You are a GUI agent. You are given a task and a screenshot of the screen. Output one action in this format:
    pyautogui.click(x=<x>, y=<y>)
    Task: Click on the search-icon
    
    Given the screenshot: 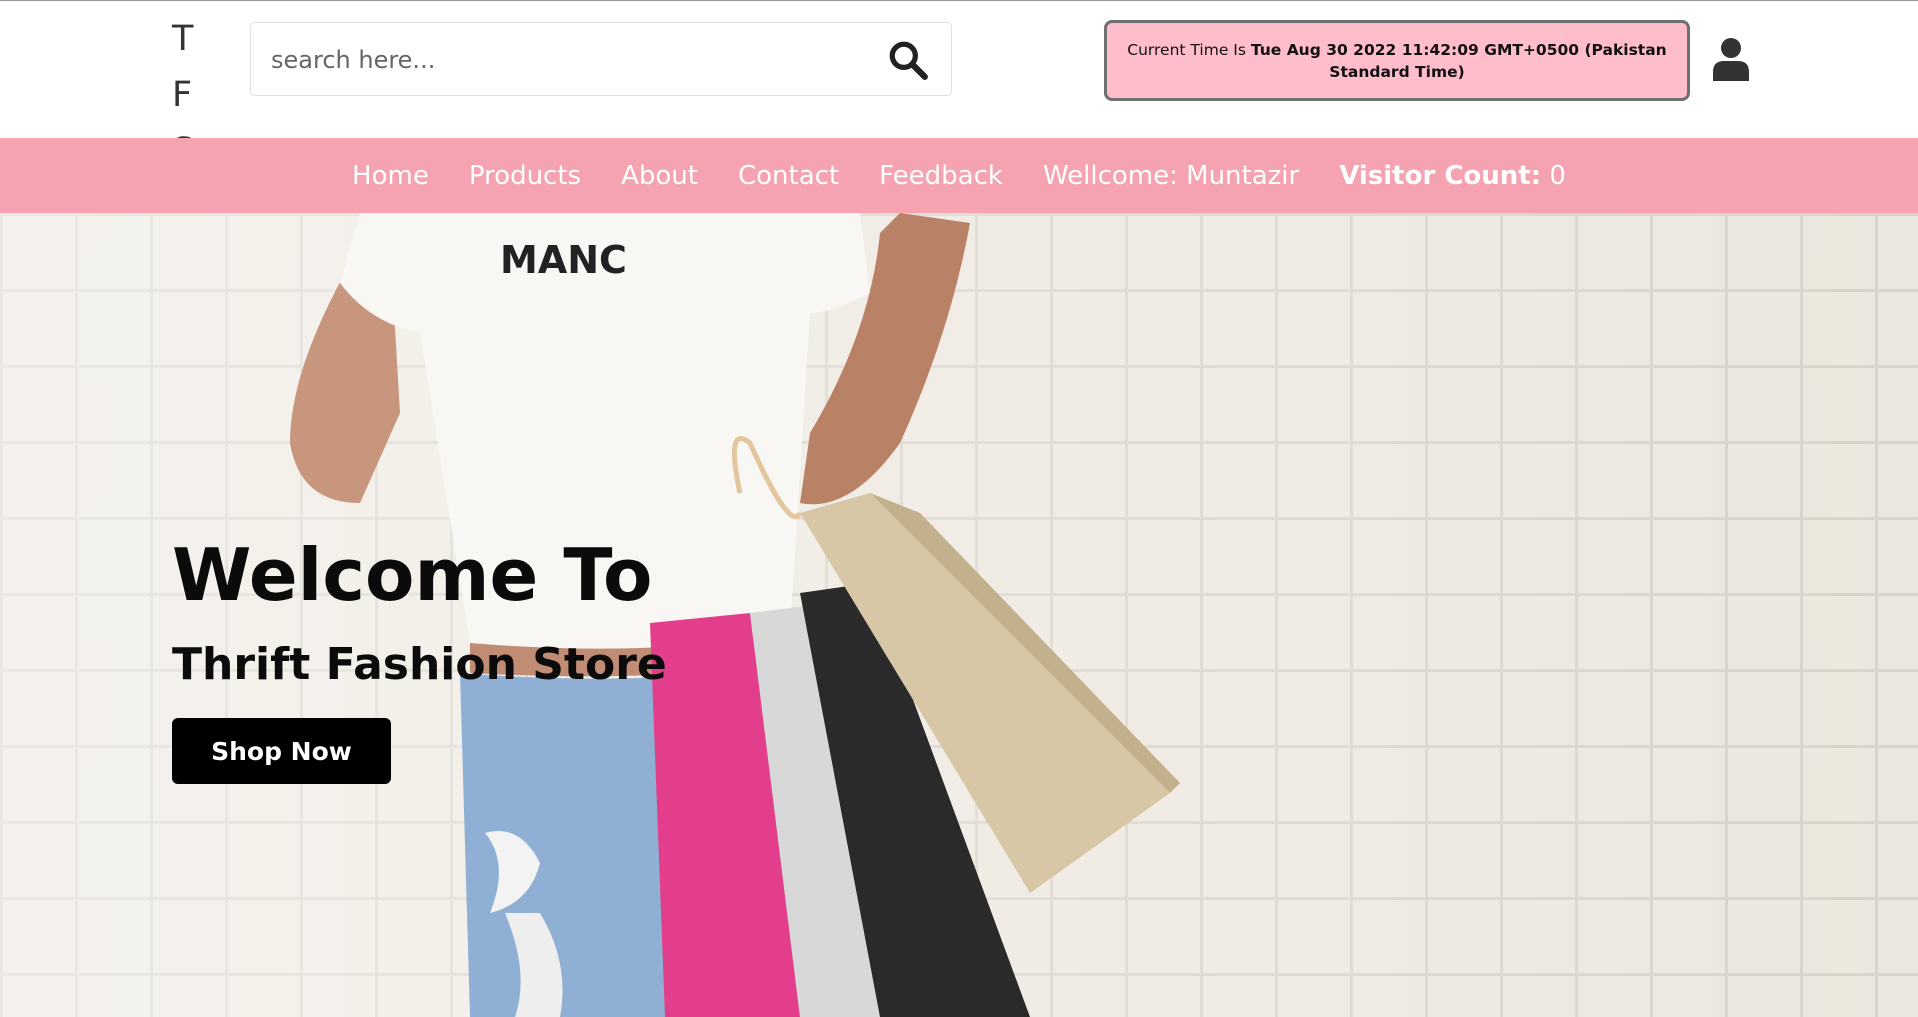 What is the action you would take?
    pyautogui.click(x=908, y=60)
    